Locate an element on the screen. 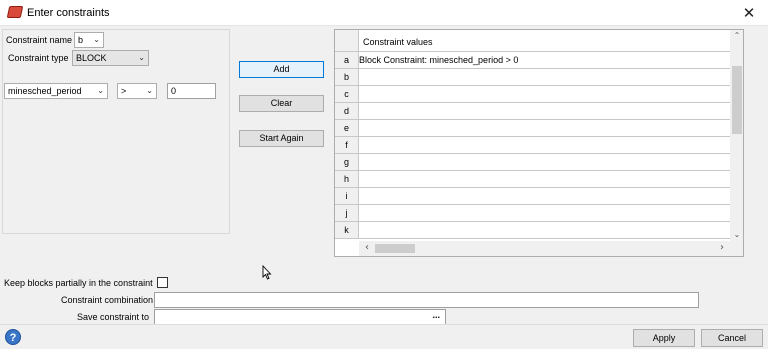  keep-blocks-checkbox is located at coordinates (162, 282).